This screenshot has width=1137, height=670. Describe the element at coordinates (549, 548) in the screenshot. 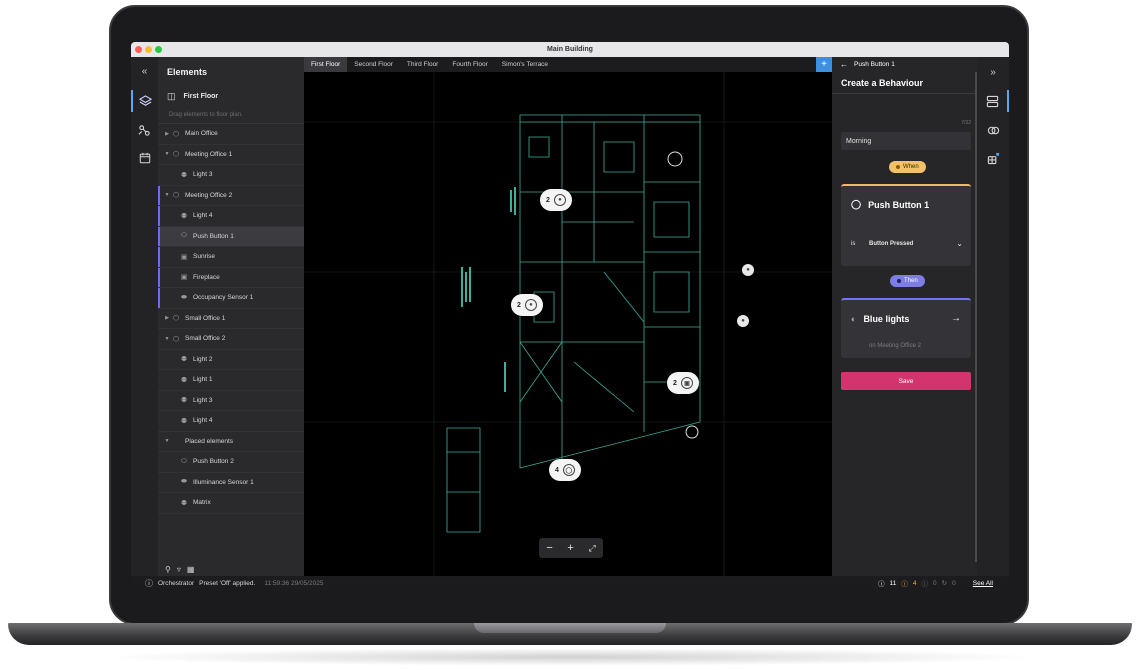

I see `zoom-out-button: −` at that location.